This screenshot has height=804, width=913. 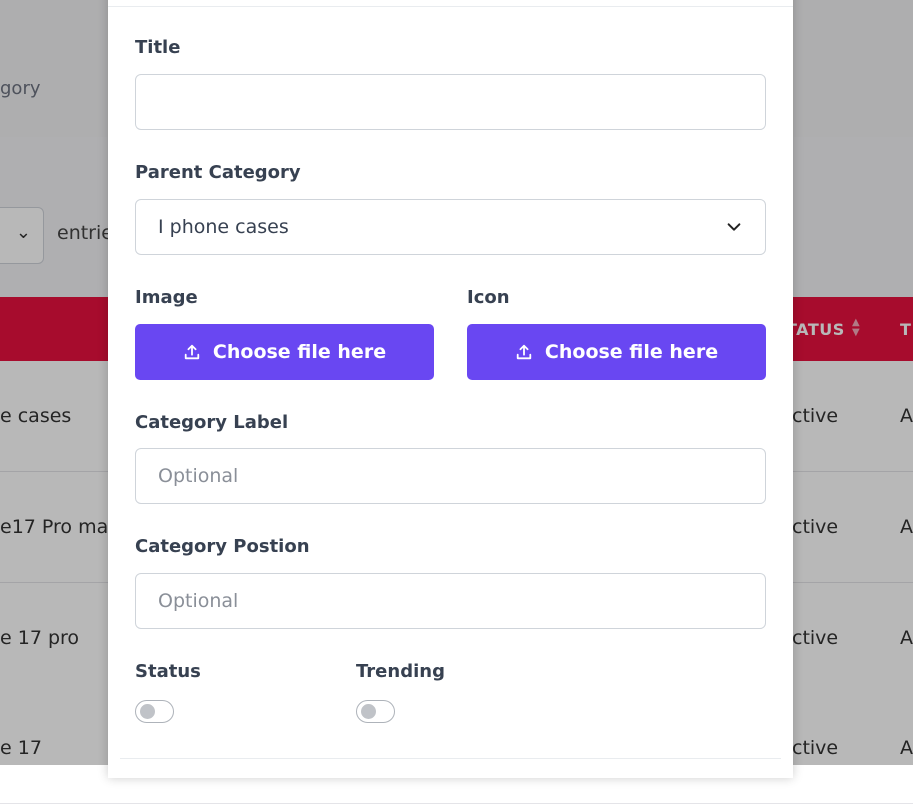 I want to click on image-label: Image, so click(x=166, y=297).